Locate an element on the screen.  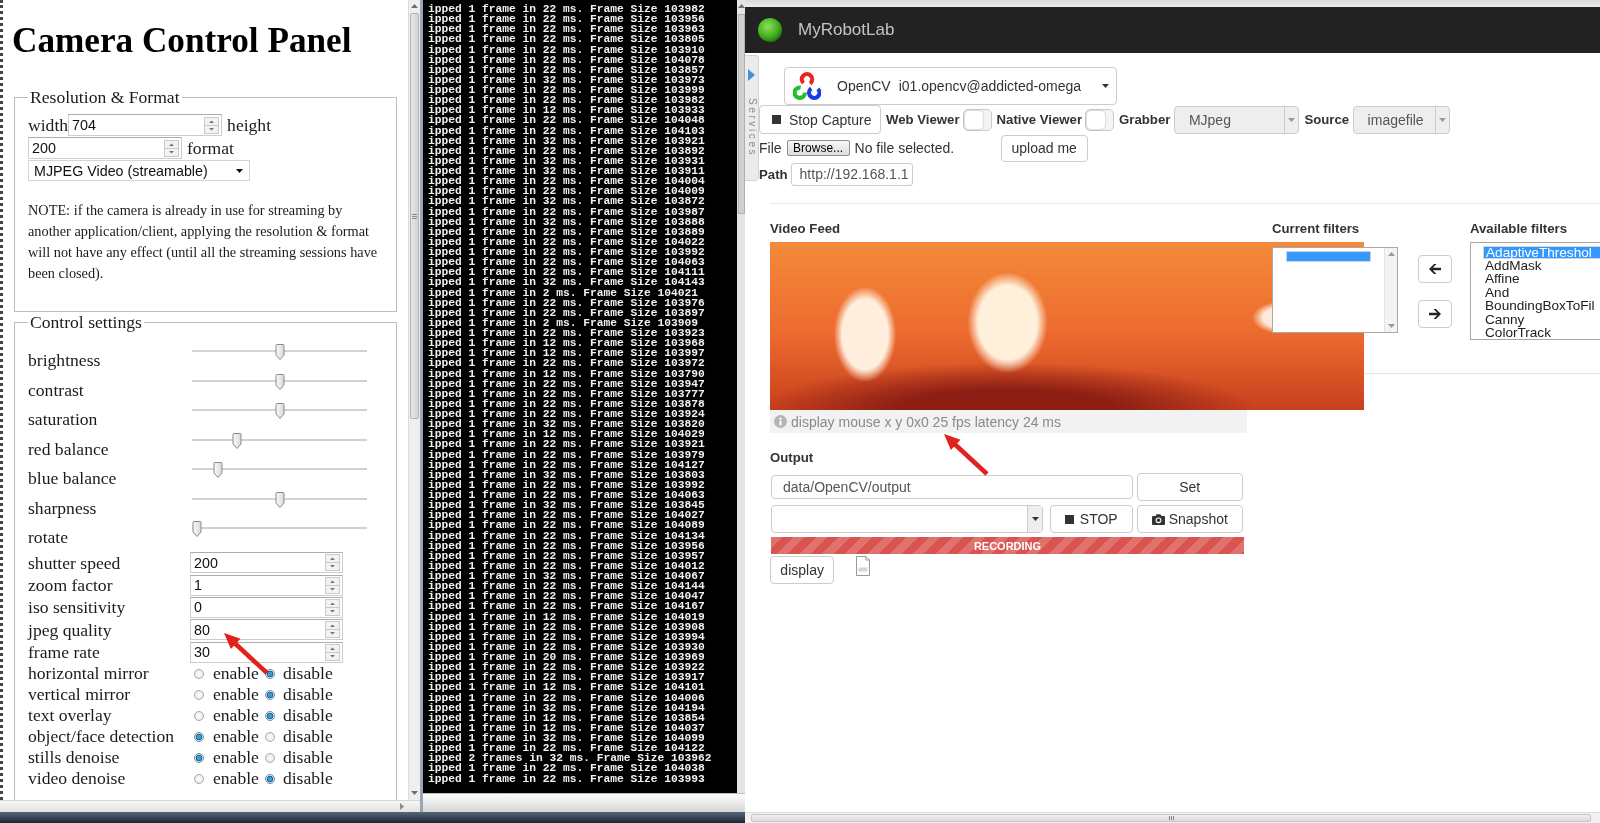
setting-label: object/face detection is located at coordinates (102, 737).